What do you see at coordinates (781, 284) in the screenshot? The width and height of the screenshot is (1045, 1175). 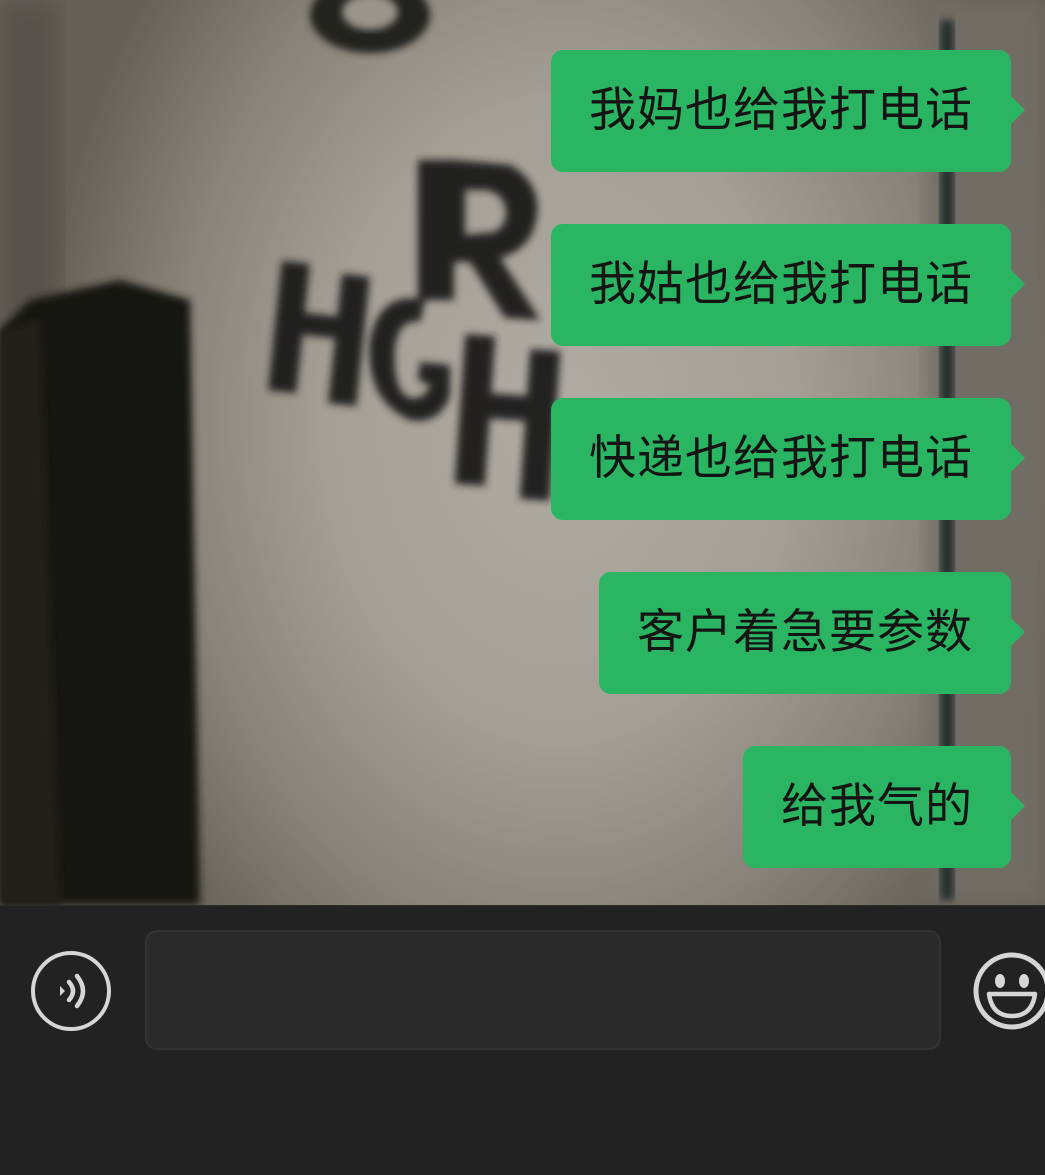 I see `message-text: 我姑也给我打电话` at bounding box center [781, 284].